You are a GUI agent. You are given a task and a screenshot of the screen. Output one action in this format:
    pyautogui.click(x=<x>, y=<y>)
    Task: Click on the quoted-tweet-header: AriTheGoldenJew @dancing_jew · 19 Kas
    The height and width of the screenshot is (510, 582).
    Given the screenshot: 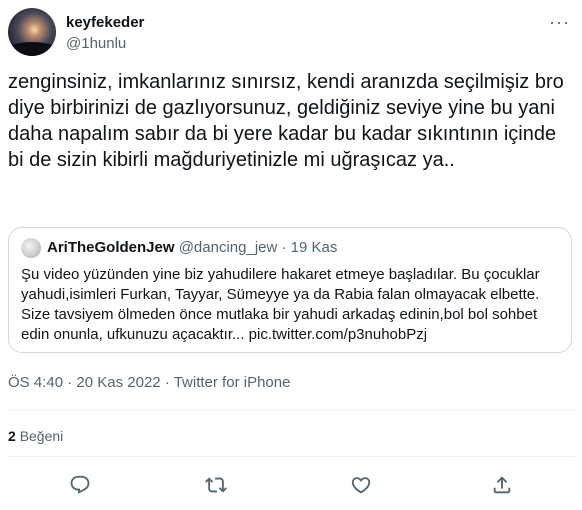 What is the action you would take?
    pyautogui.click(x=192, y=247)
    